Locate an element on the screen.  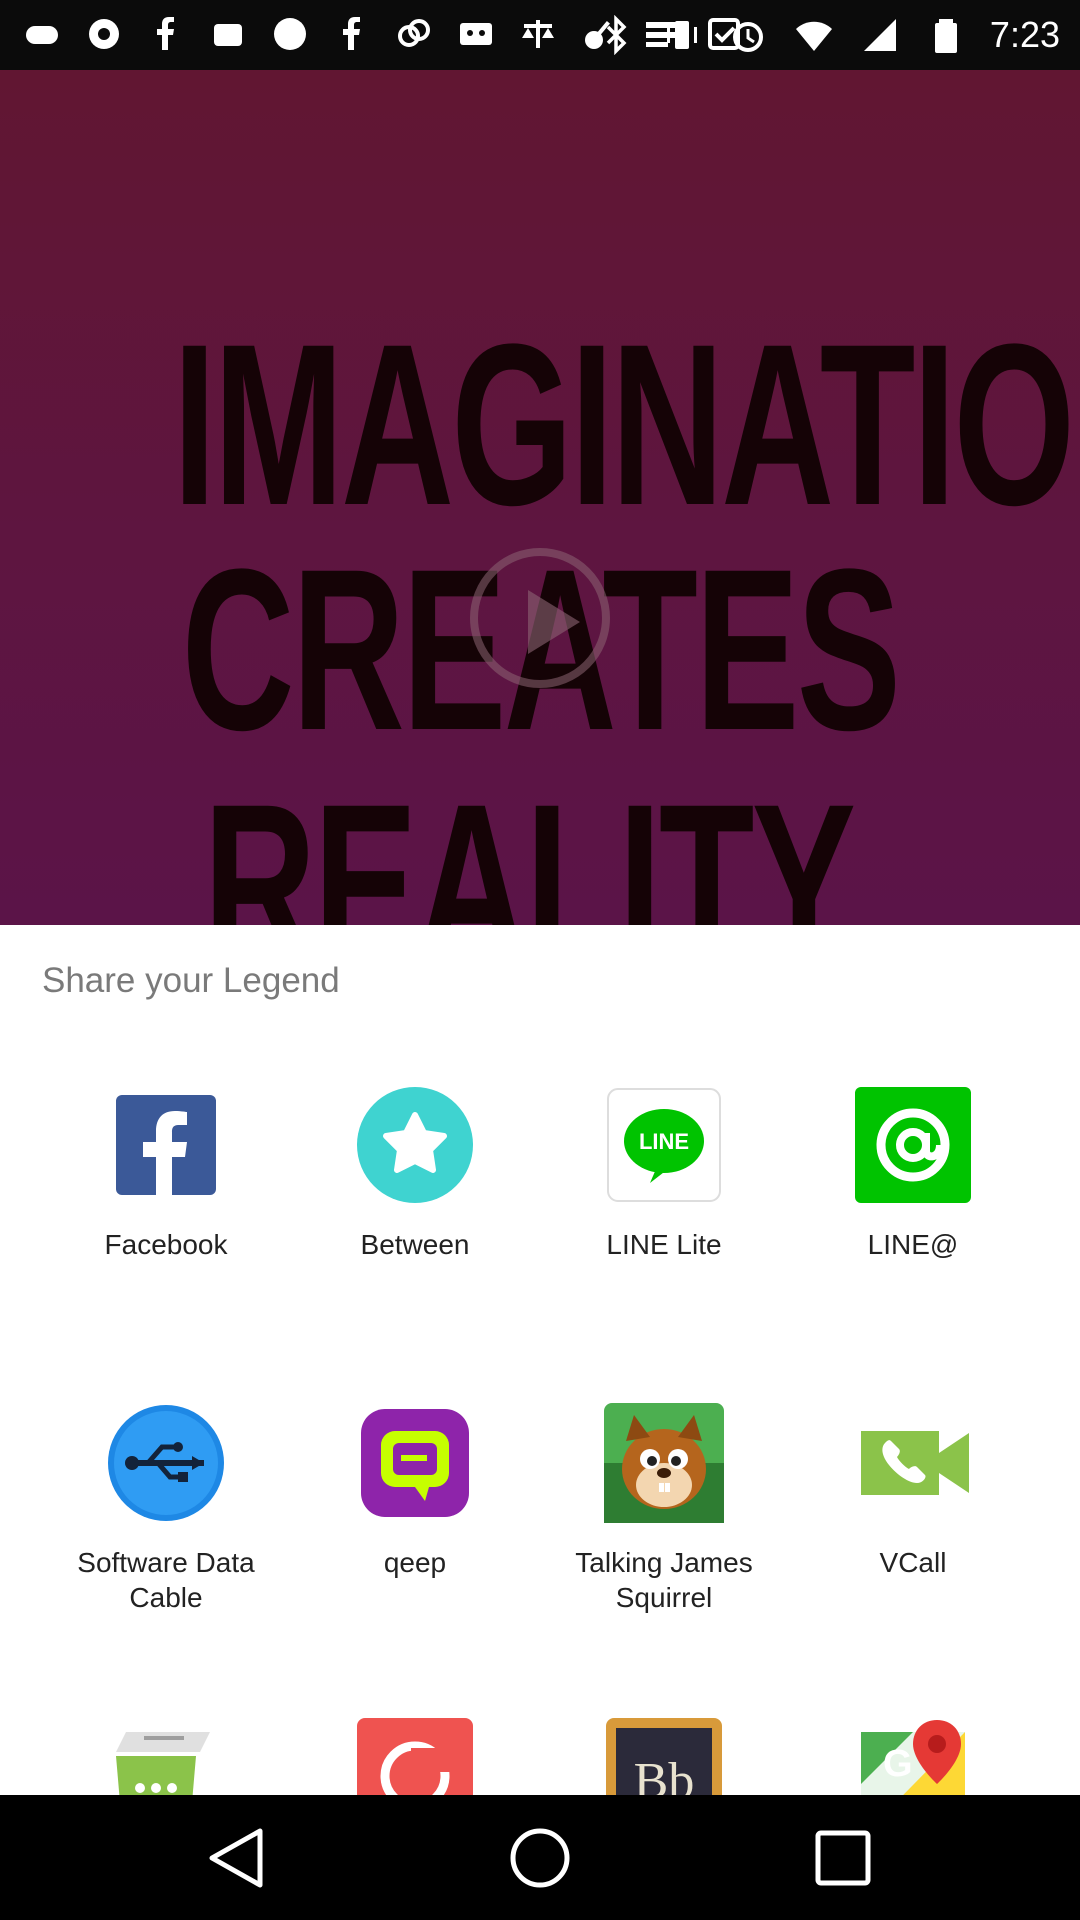
usb-icon is located at coordinates (166, 1463).